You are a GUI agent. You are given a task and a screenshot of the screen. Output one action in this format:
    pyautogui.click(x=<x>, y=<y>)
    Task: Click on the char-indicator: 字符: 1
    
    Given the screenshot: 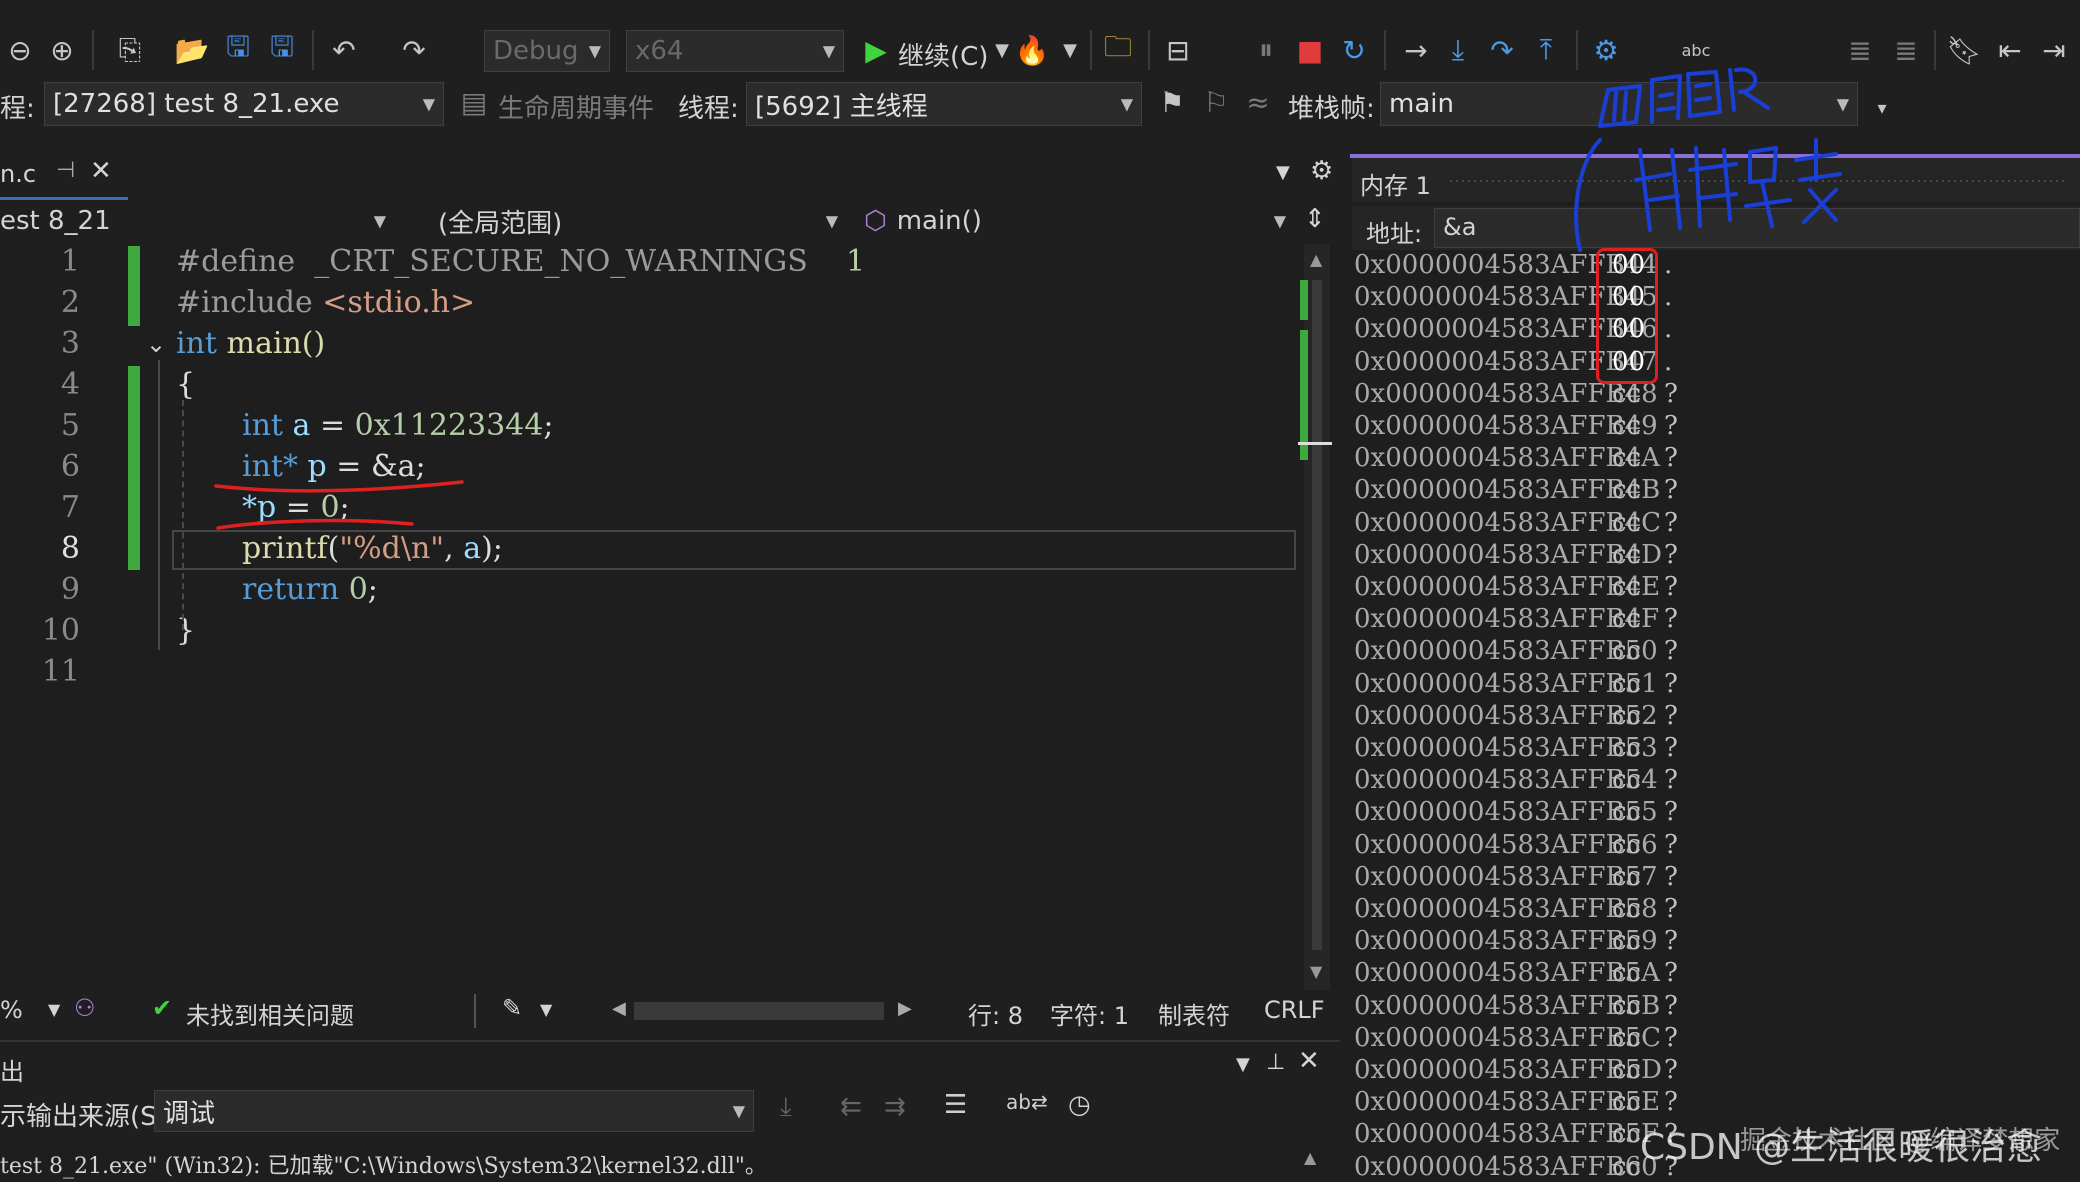 What is the action you would take?
    pyautogui.click(x=1089, y=1013)
    